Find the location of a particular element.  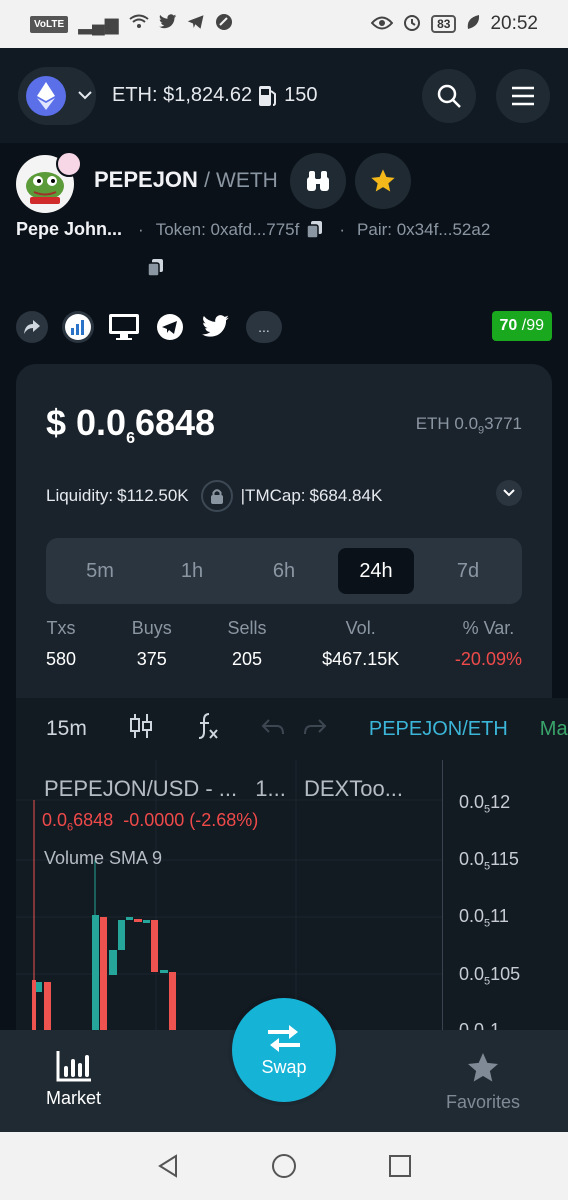

chart-site-link is located at coordinates (78, 327).